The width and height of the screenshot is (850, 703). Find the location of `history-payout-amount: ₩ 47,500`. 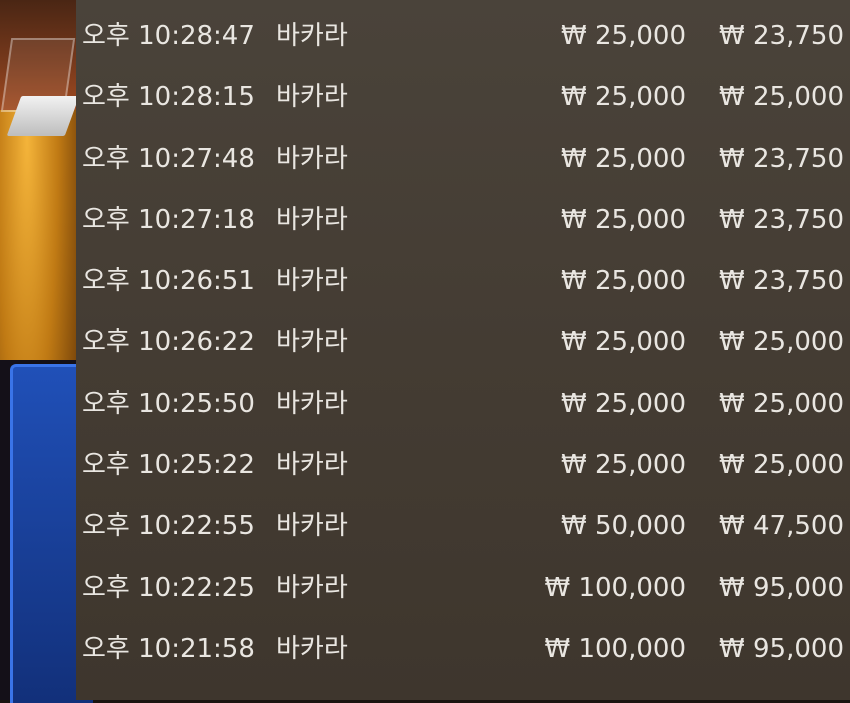

history-payout-amount: ₩ 47,500 is located at coordinates (781, 526).